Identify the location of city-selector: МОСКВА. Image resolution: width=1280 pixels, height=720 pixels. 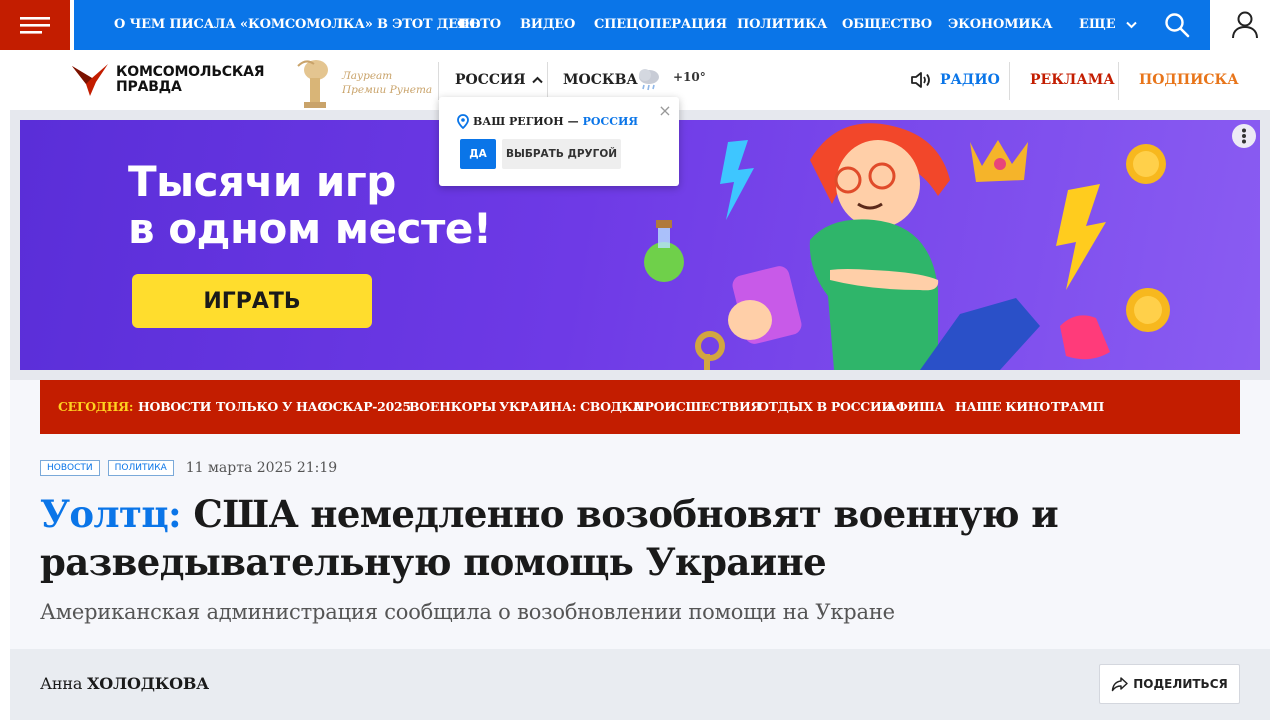
(600, 80).